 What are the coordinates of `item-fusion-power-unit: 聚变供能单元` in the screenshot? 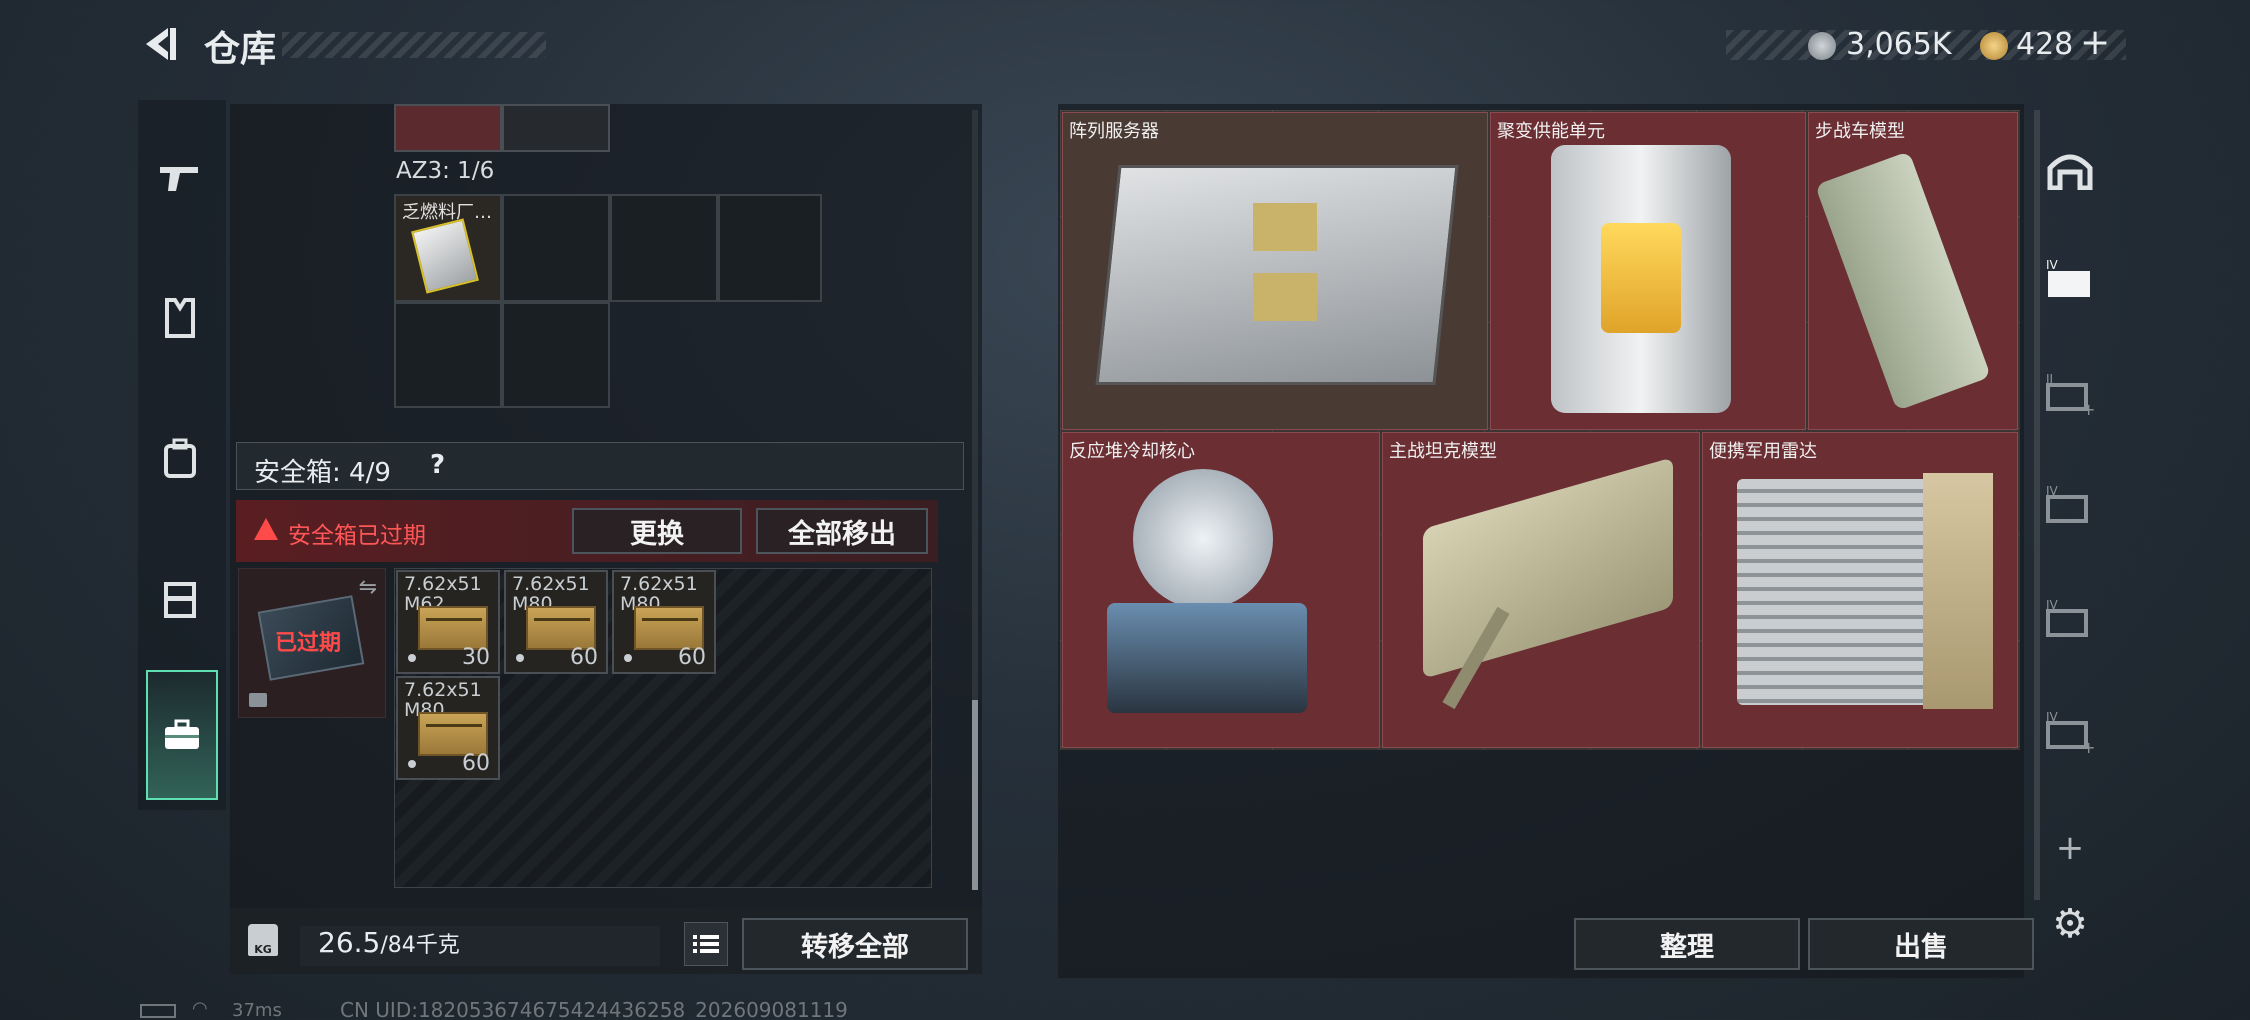 It's located at (1648, 271).